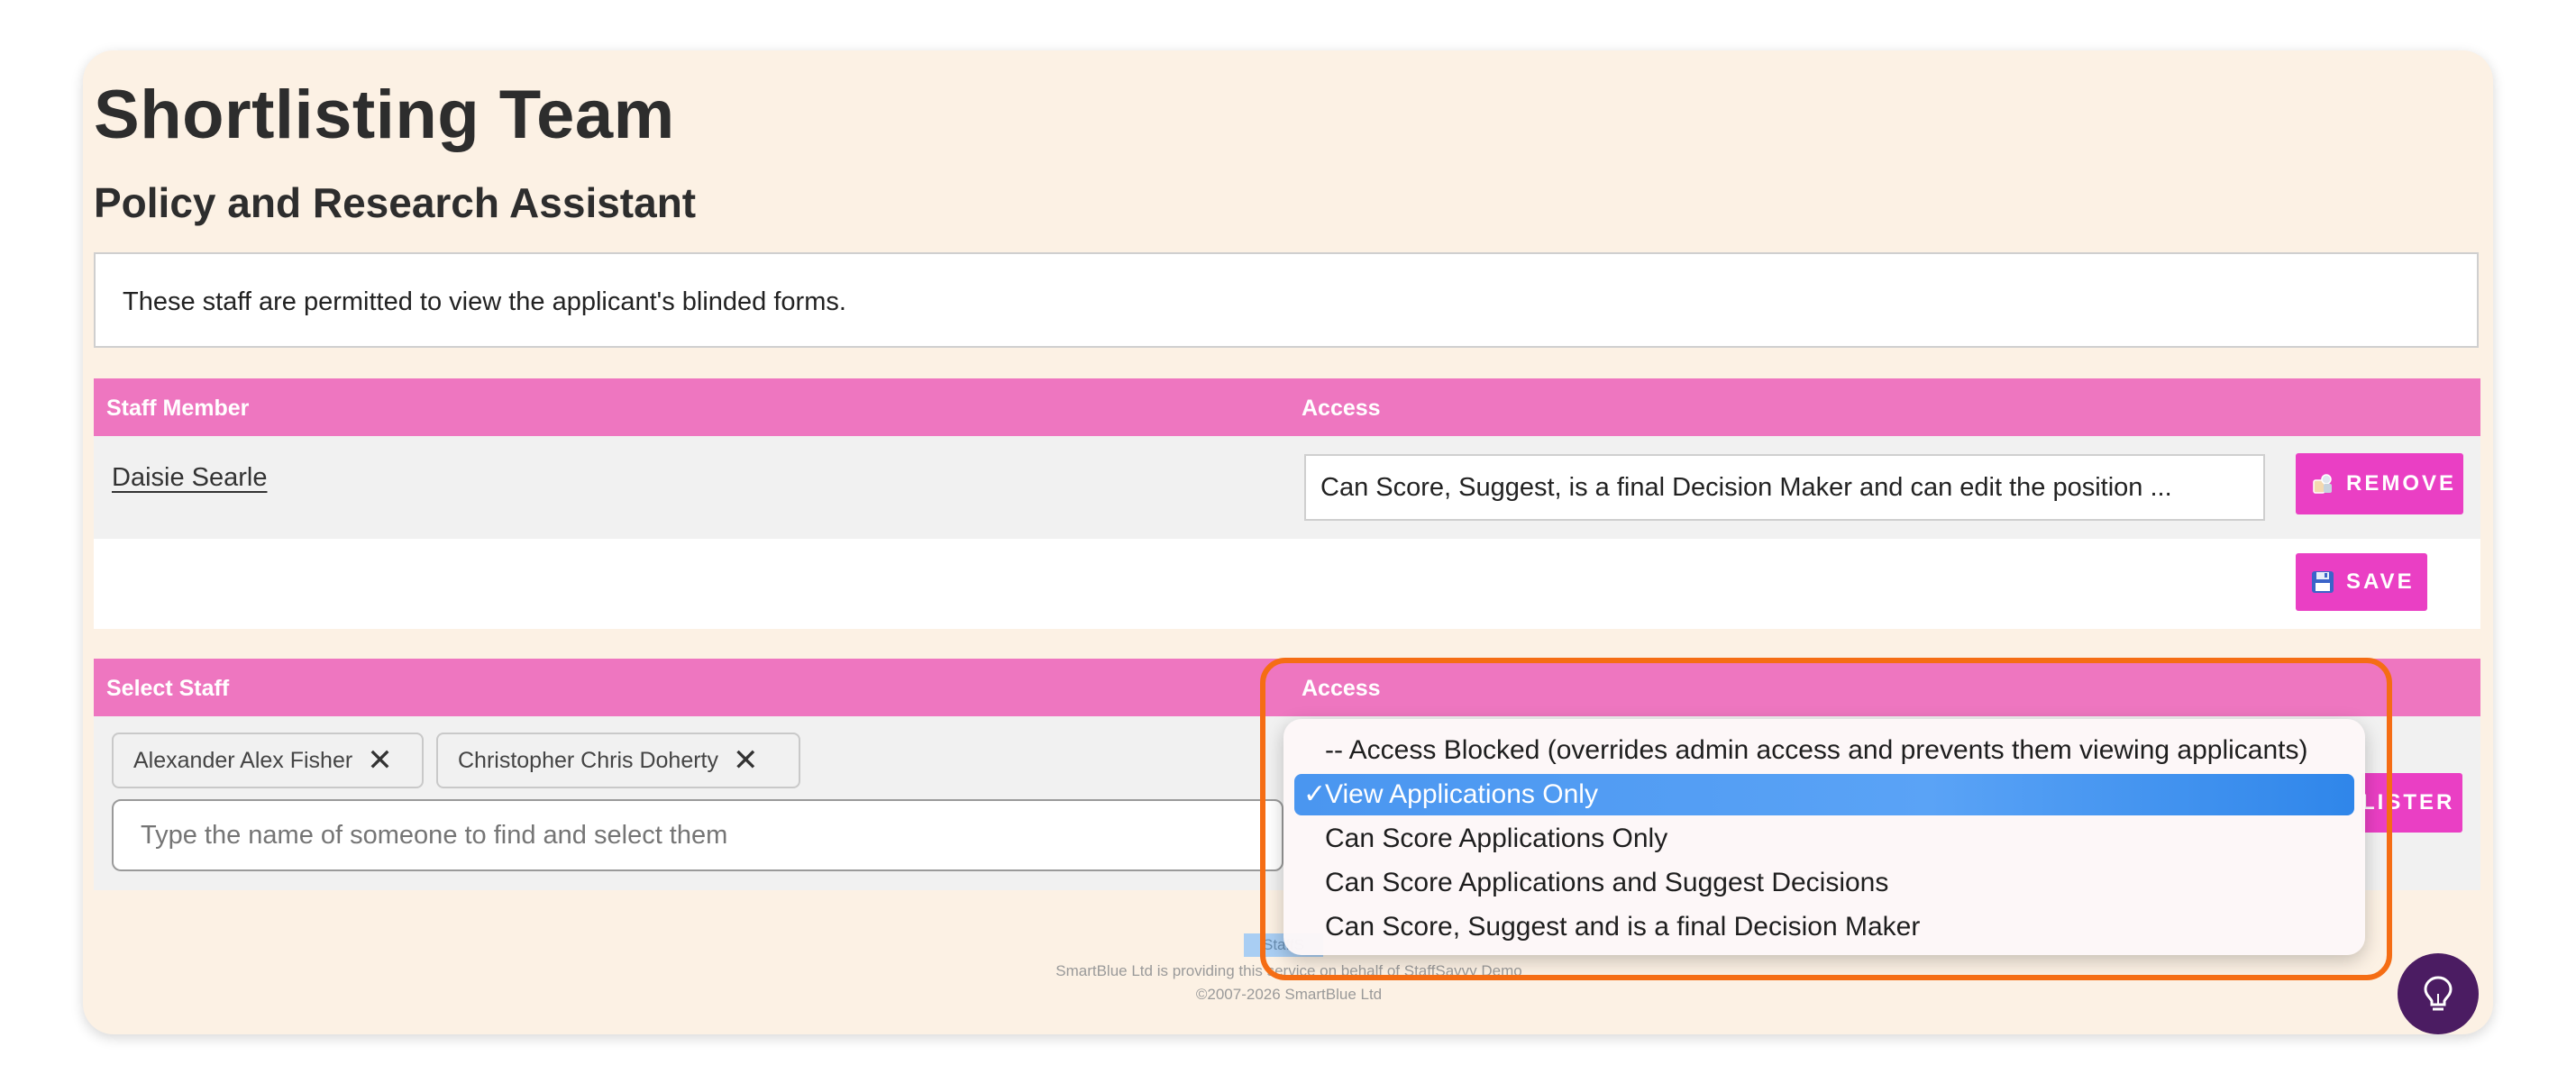  Describe the element at coordinates (1287, 687) in the screenshot. I see `select-table-header: Select Staff Access` at that location.